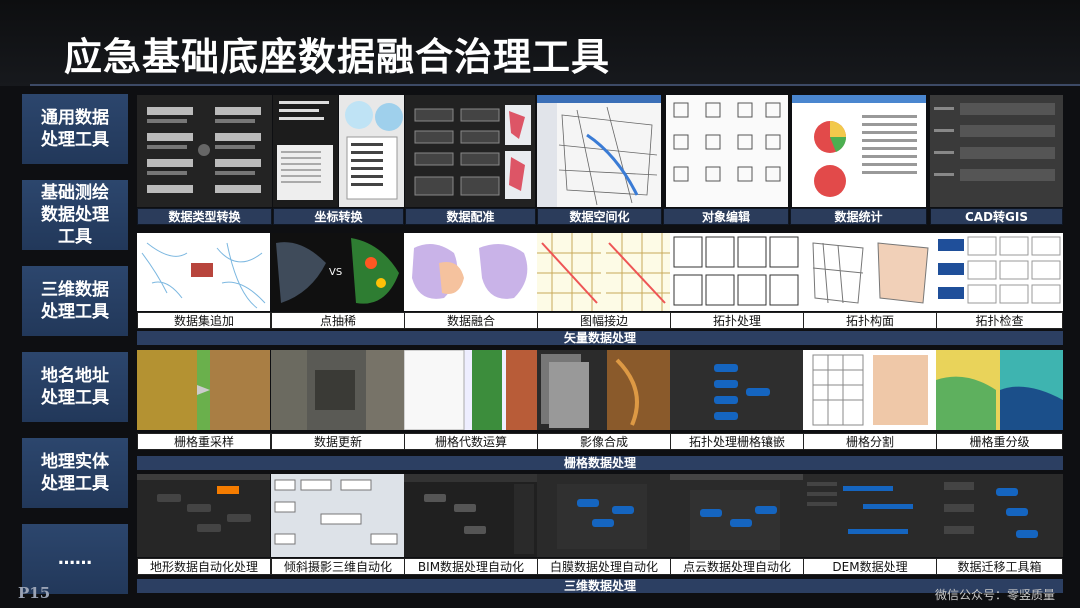 The image size is (1080, 608). I want to click on thumb-raster-mosaic, so click(736, 390).